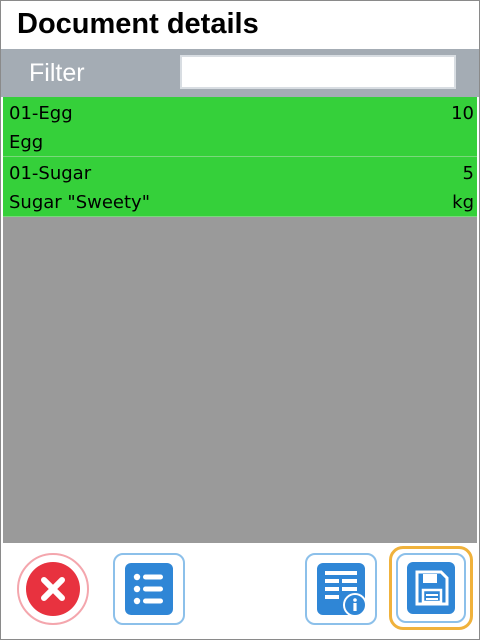 This screenshot has height=640, width=480. What do you see at coordinates (240, 187) in the screenshot?
I see `list-item: 01-Sugar 5 Sugar "Sweety" kg` at bounding box center [240, 187].